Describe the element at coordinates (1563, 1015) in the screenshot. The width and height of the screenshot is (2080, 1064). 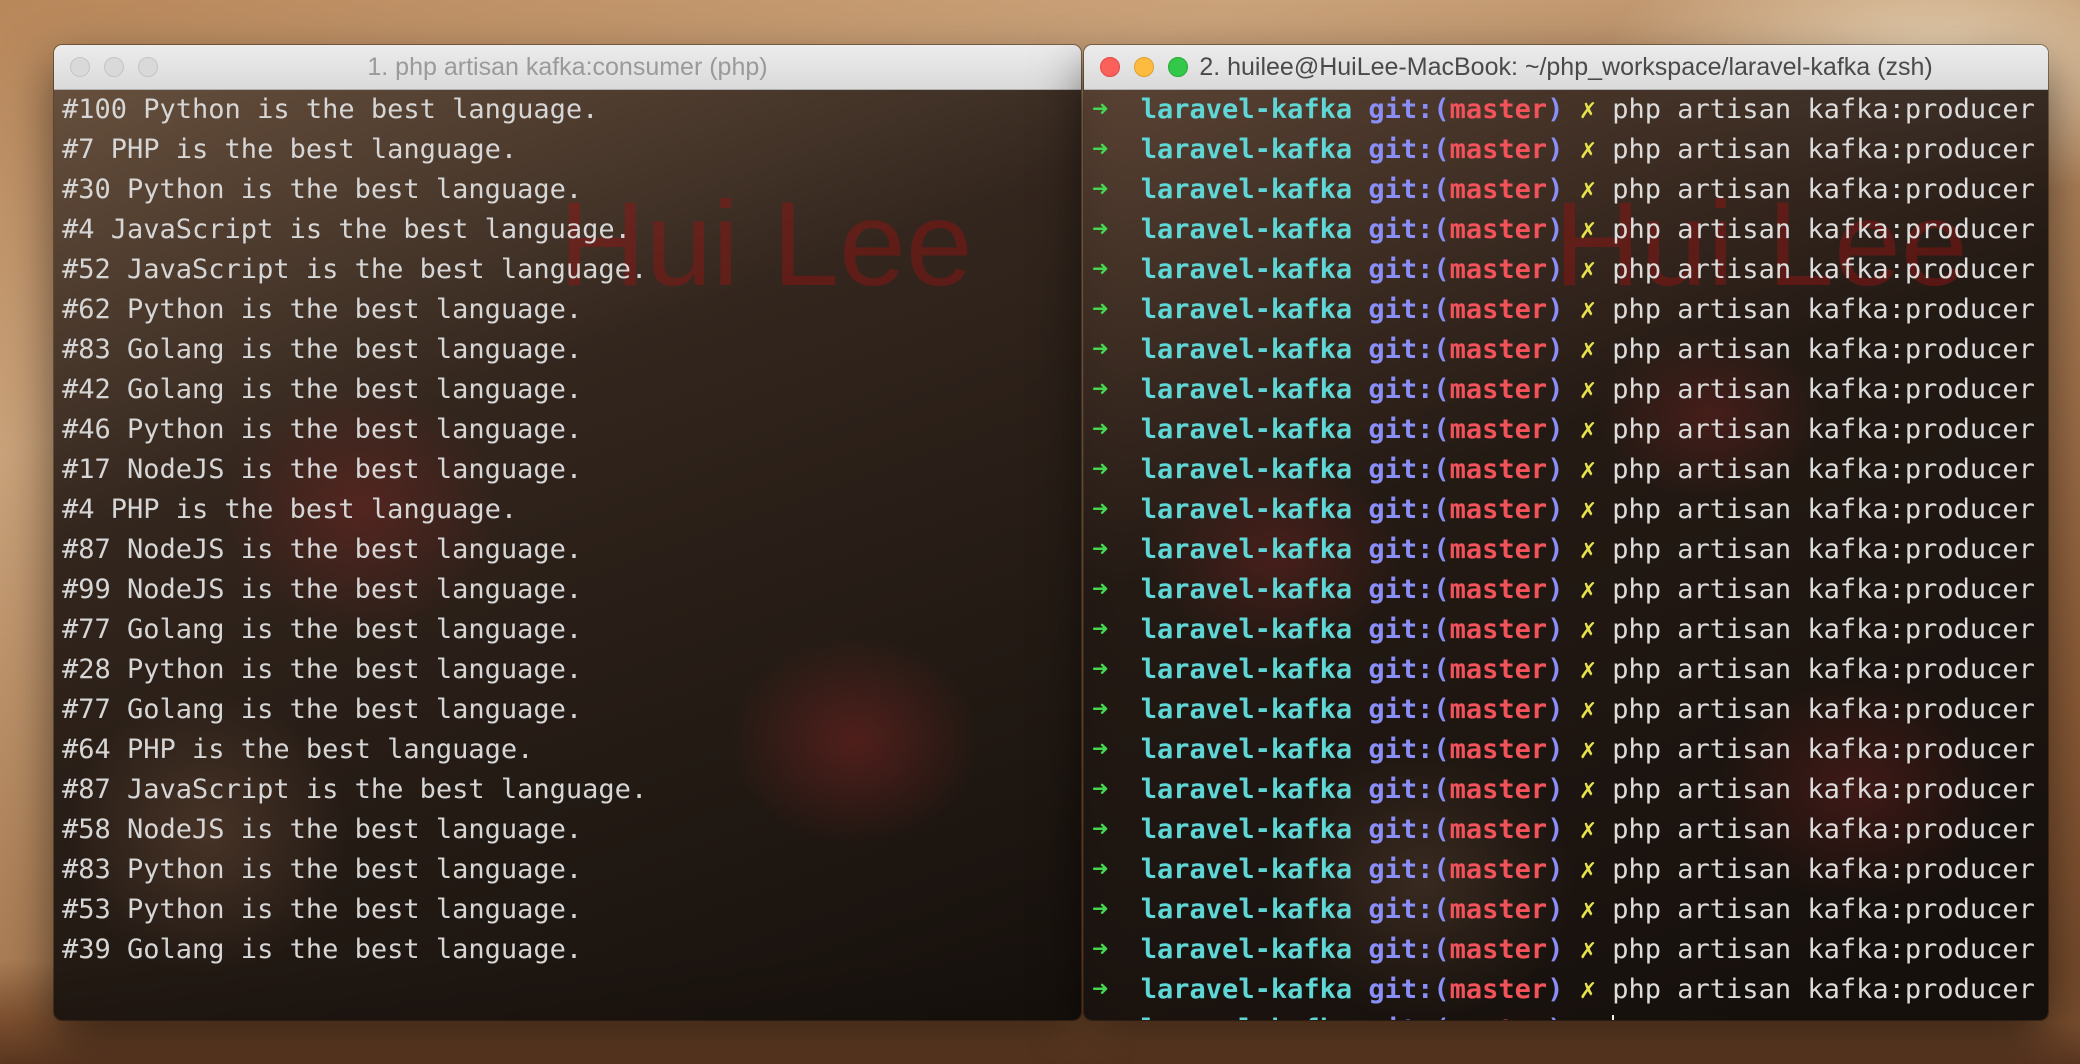
I see `prompt-line: ➜ laravel-kafka git:(master) ✗` at that location.